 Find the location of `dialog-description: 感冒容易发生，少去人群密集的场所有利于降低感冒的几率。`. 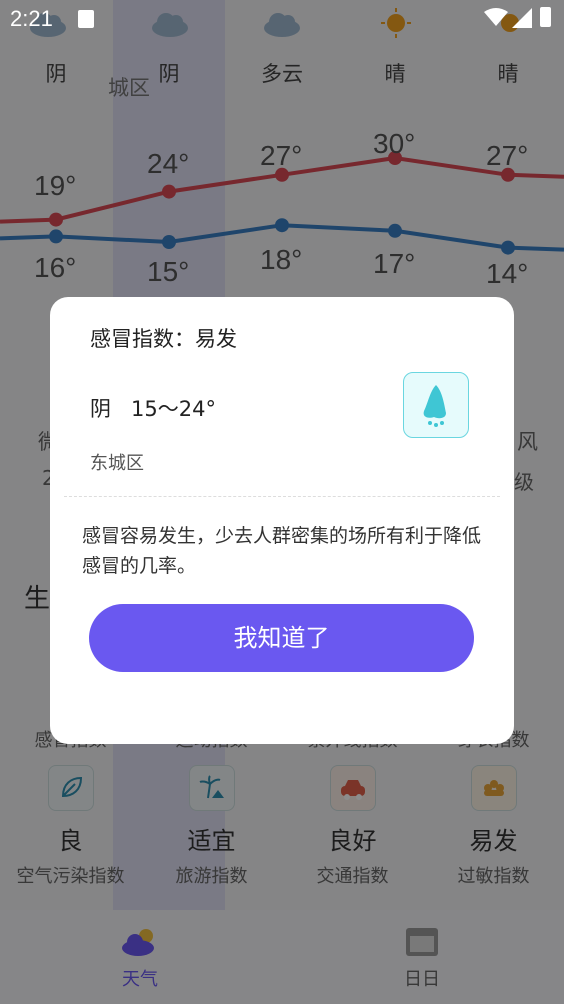

dialog-description: 感冒容易发生，少去人群密集的场所有利于降低感冒的几率。 is located at coordinates (282, 551).